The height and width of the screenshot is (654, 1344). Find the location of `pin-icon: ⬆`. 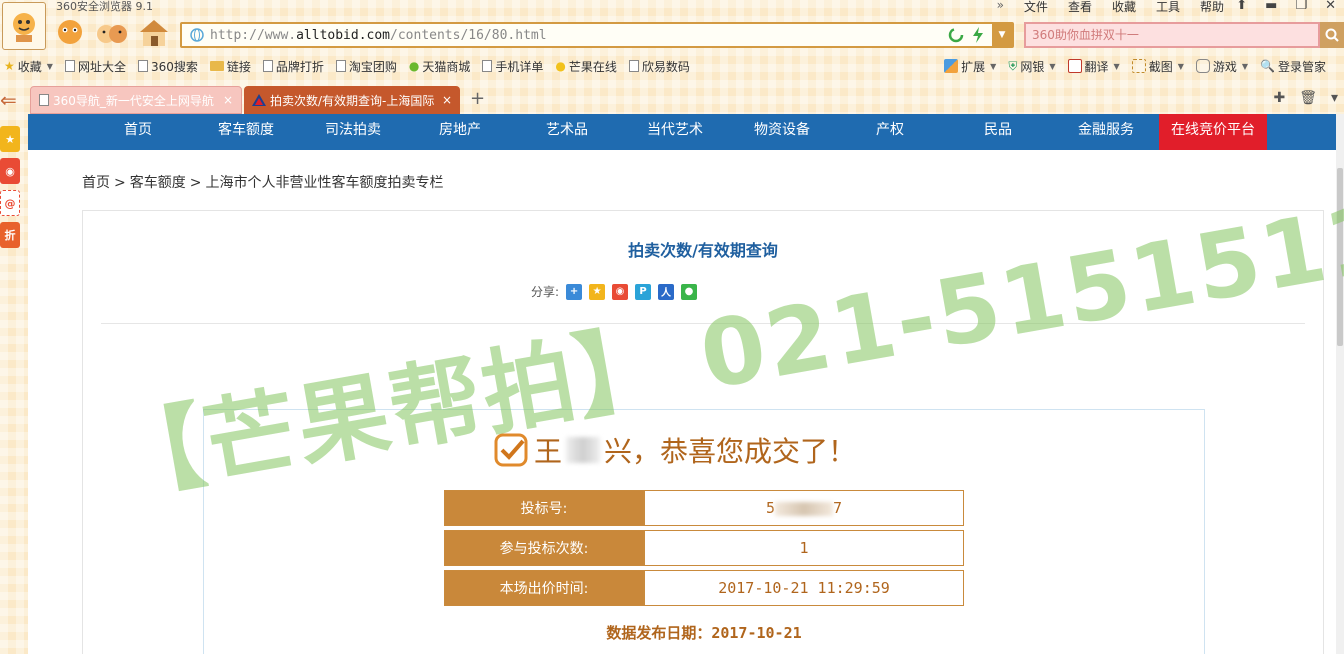

pin-icon: ⬆ is located at coordinates (1241, 6).